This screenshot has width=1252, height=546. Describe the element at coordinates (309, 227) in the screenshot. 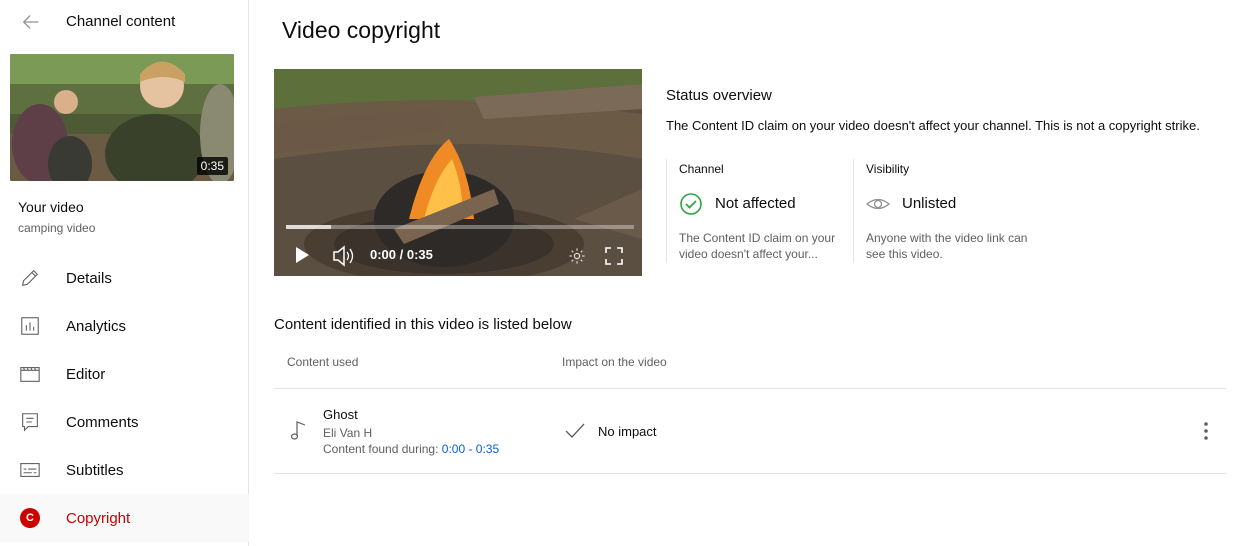

I see `progress-fill` at that location.